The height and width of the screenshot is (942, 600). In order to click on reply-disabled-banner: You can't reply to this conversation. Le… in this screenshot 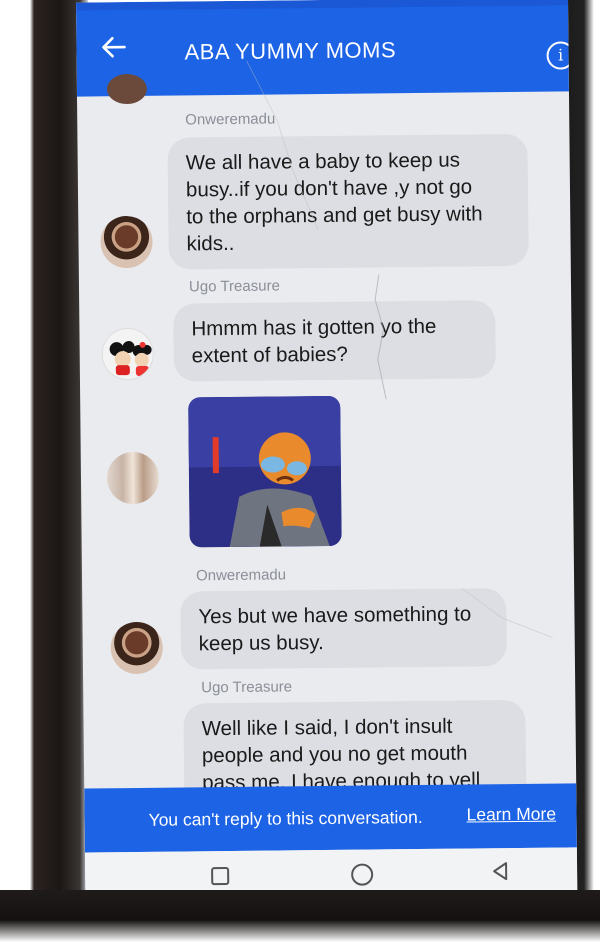, I will do `click(330, 818)`.